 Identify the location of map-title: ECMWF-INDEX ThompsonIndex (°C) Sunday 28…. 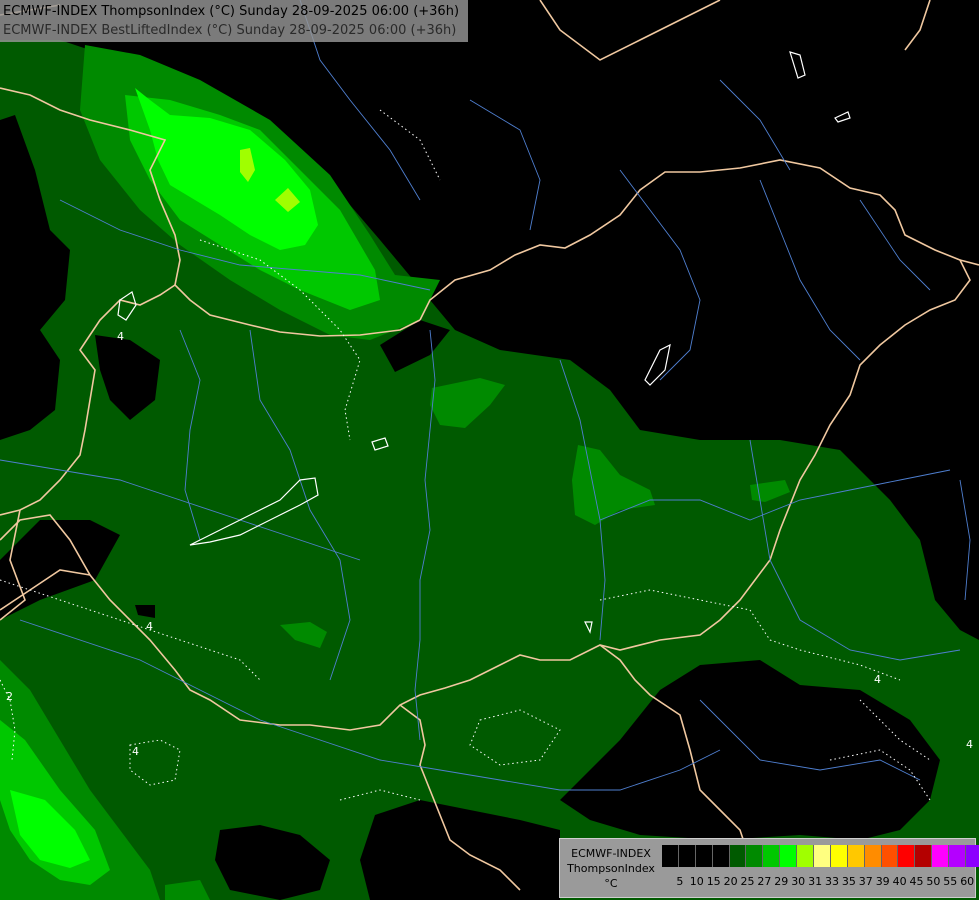
(234, 21).